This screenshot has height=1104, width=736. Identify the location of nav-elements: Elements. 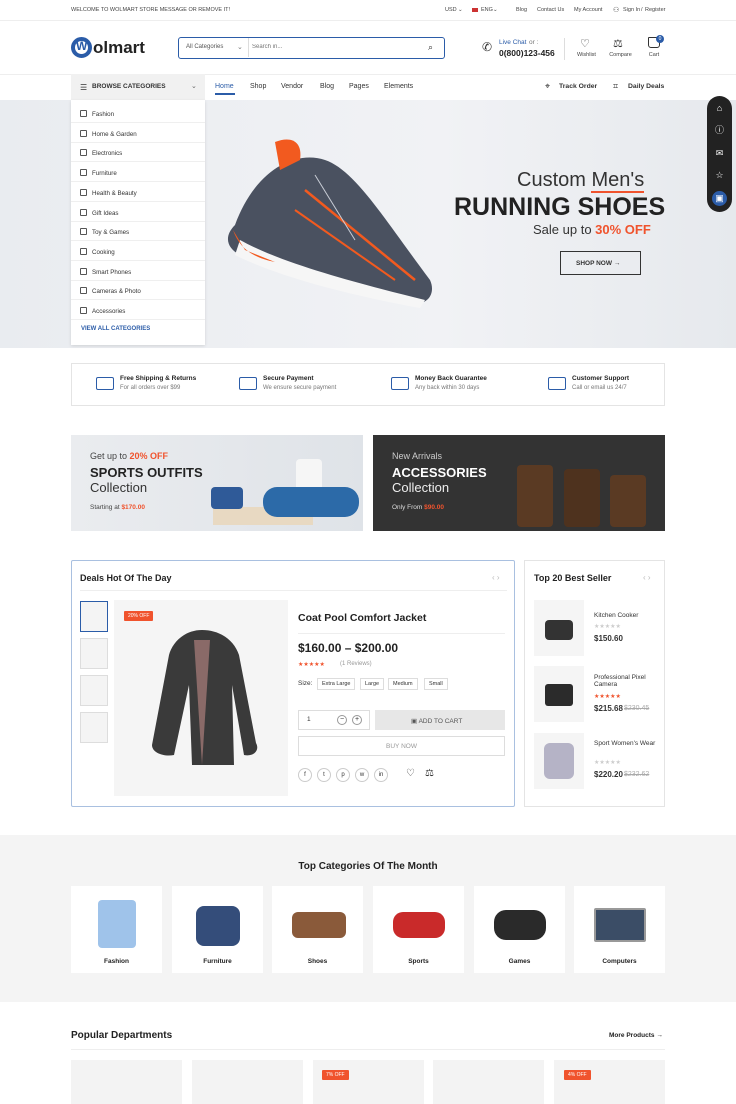
(398, 86).